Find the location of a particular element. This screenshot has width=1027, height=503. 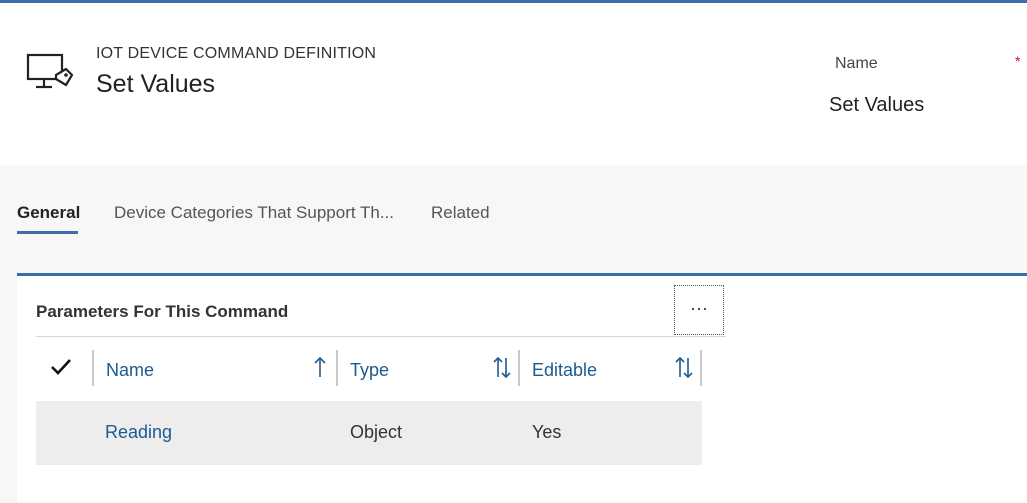

grid-header-row: Name Type Editable is located at coordinates (369, 368).